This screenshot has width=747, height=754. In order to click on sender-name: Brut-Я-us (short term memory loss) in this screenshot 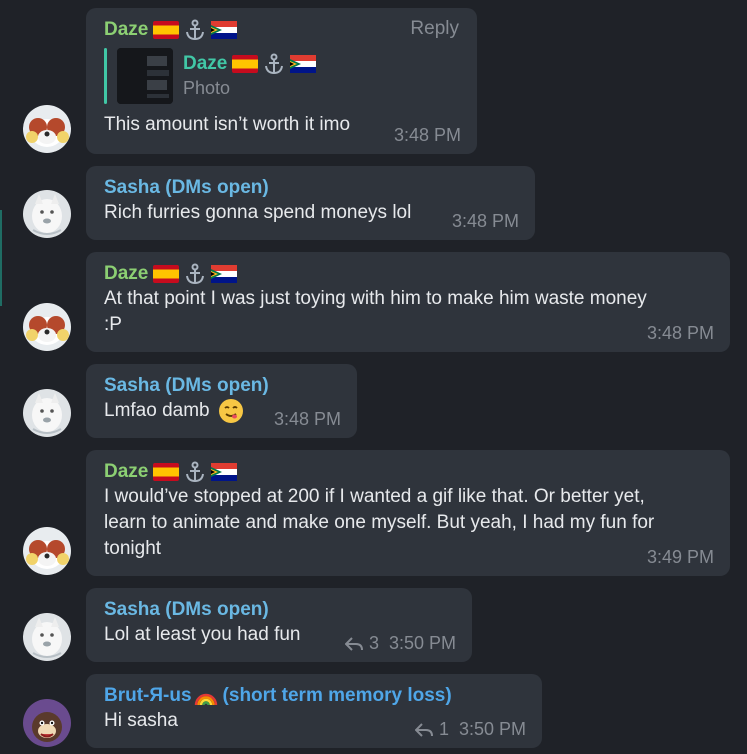, I will do `click(314, 696)`.